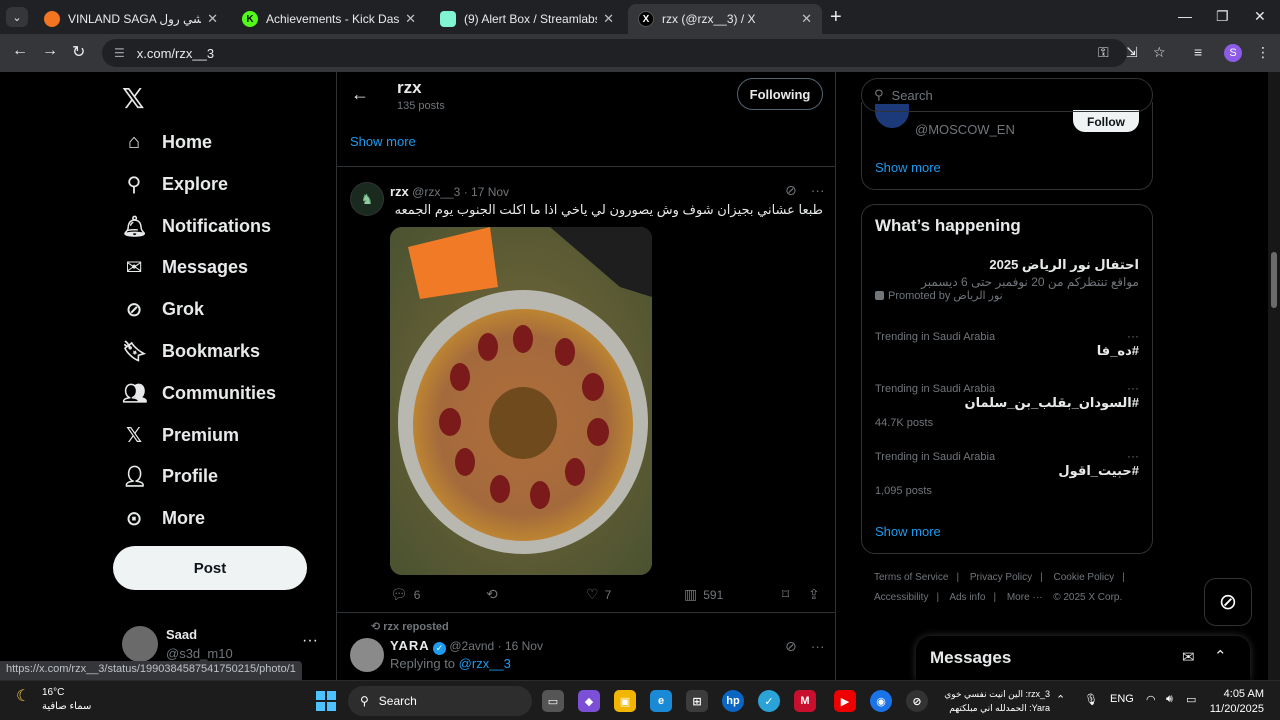 The width and height of the screenshot is (1280, 720). What do you see at coordinates (1091, 699) in the screenshot?
I see `microphone-icon: 🎙︎` at bounding box center [1091, 699].